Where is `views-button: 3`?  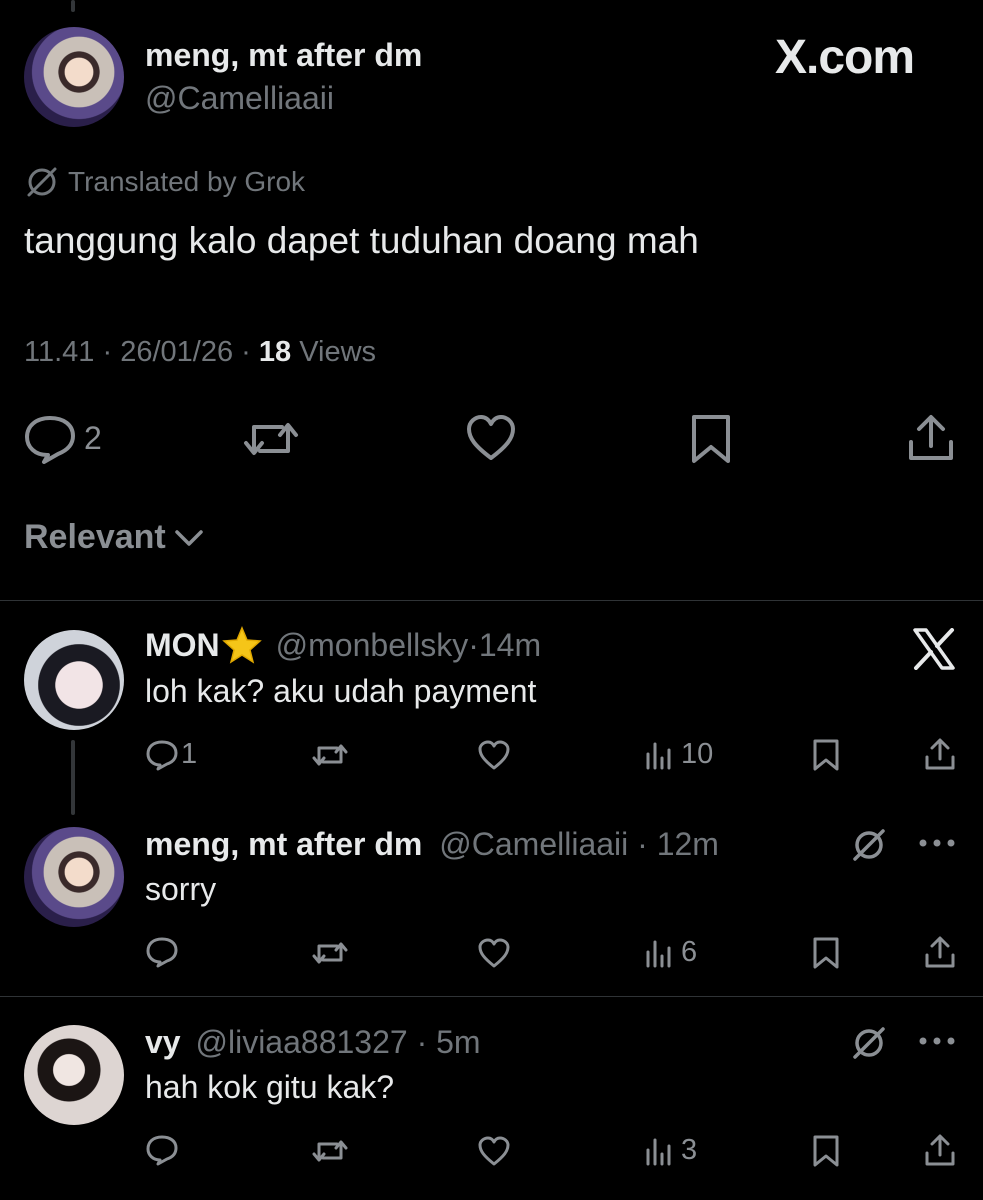 views-button: 3 is located at coordinates (671, 1150).